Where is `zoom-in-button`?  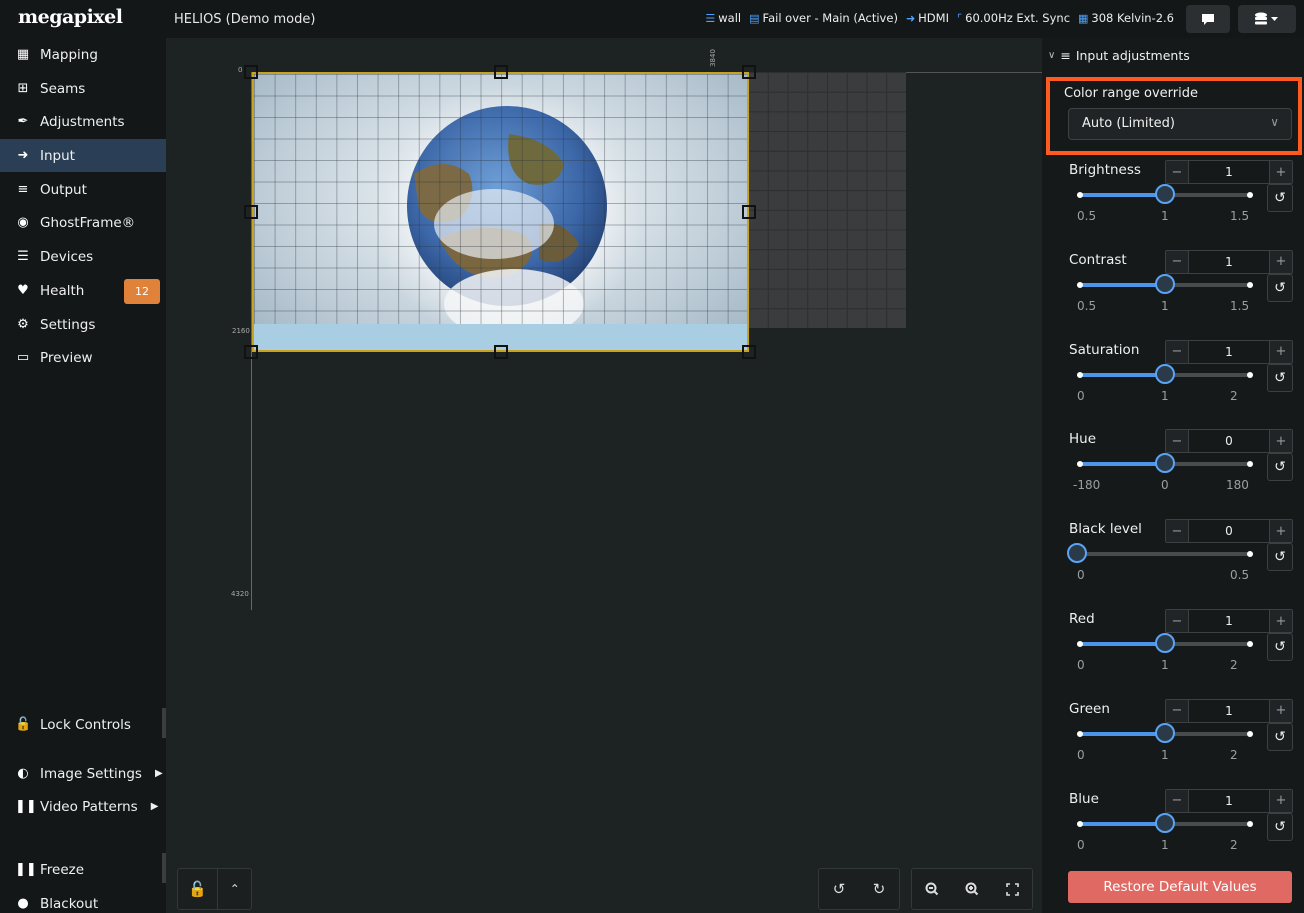 zoom-in-button is located at coordinates (972, 889).